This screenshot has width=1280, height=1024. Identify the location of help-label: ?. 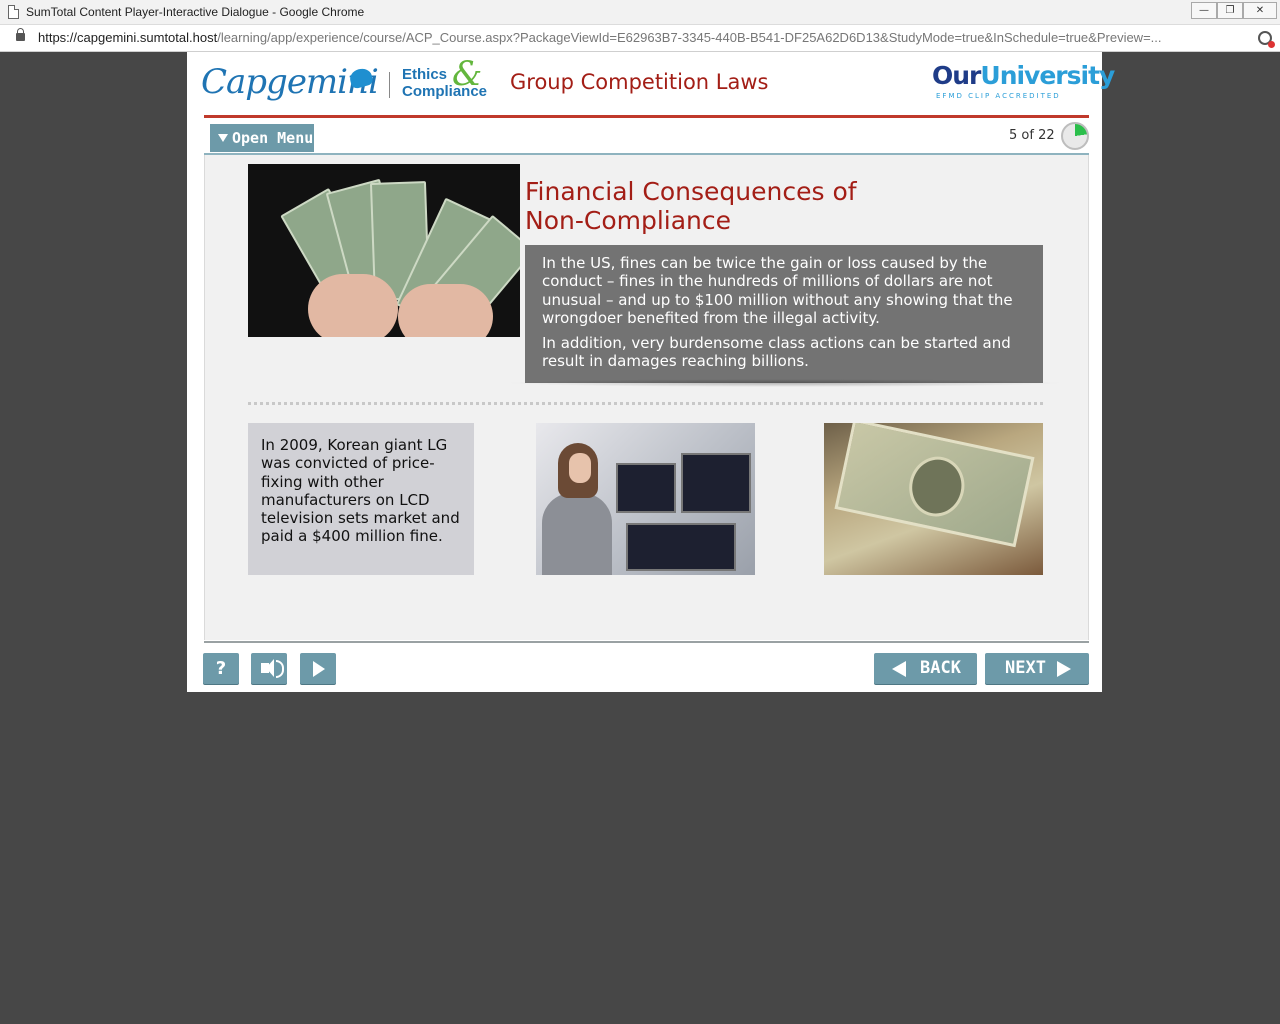
(221, 668).